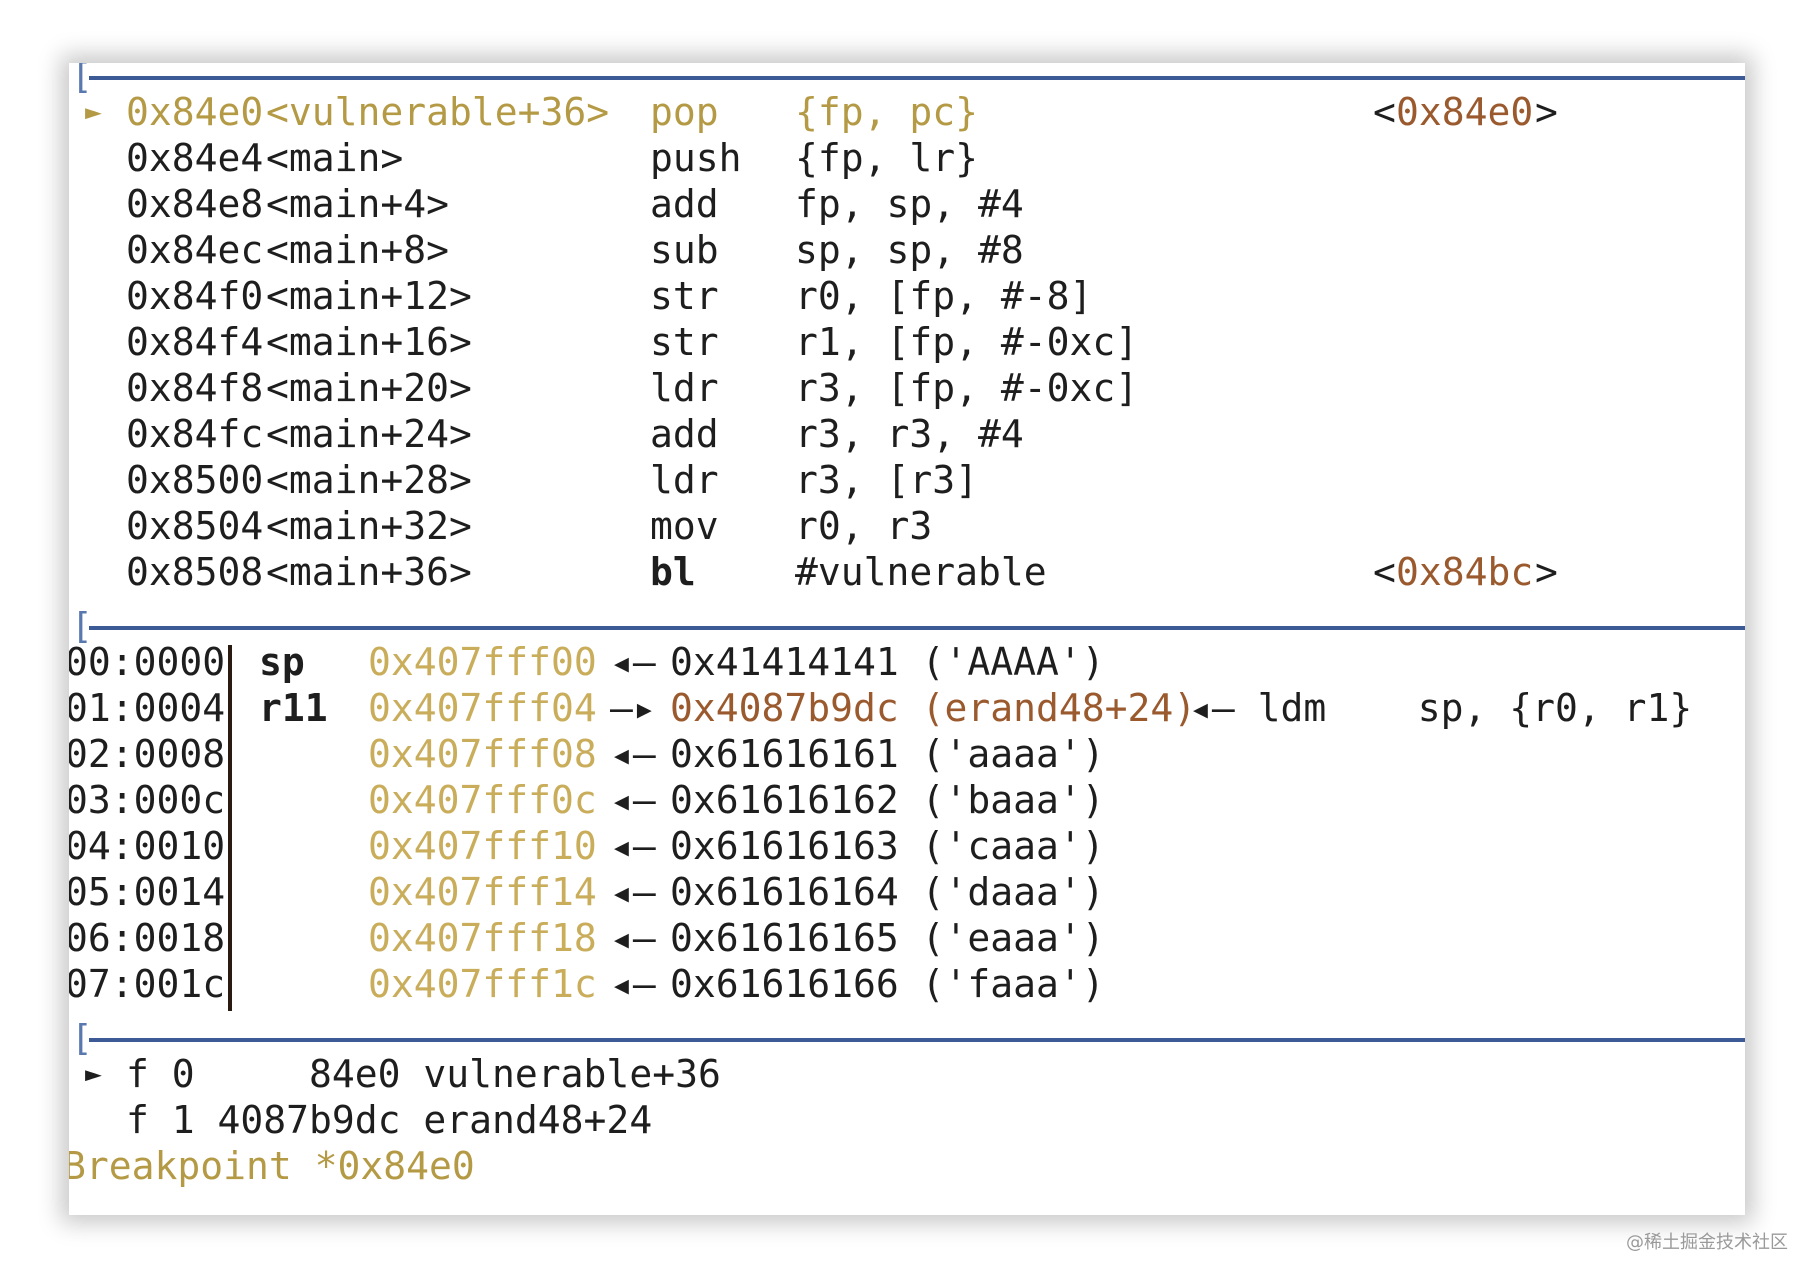 The image size is (1798, 1264). I want to click on stack-extra: ◂— ldm sp, {r0, r1}, so click(1441, 708).